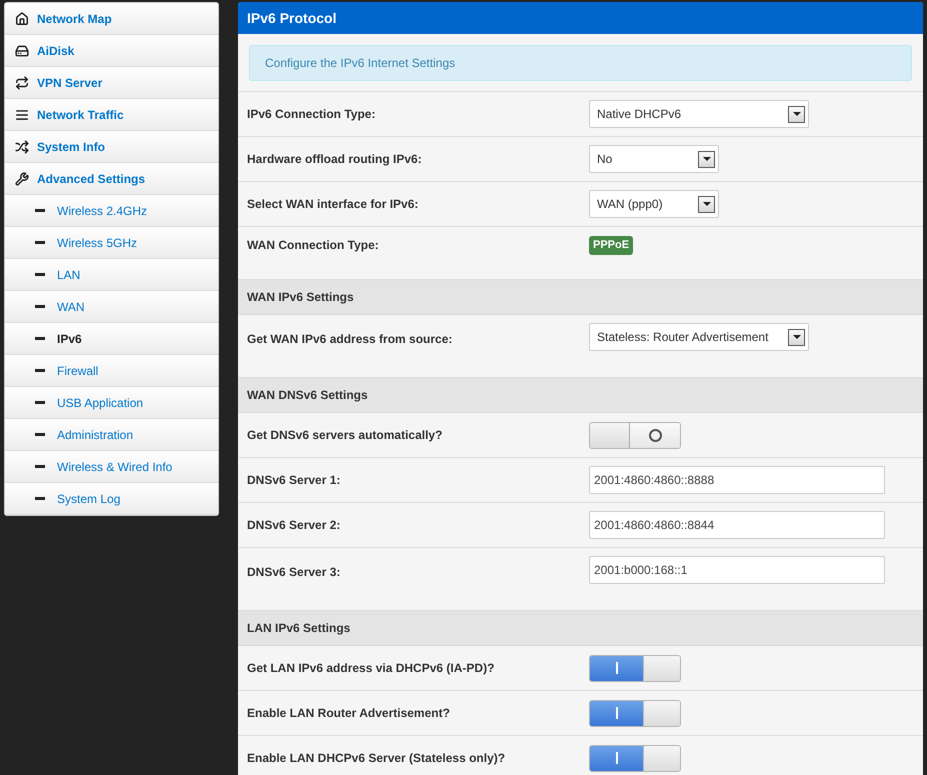 The width and height of the screenshot is (927, 775). Describe the element at coordinates (111, 402) in the screenshot. I see `sidebar-item: USB Application` at that location.